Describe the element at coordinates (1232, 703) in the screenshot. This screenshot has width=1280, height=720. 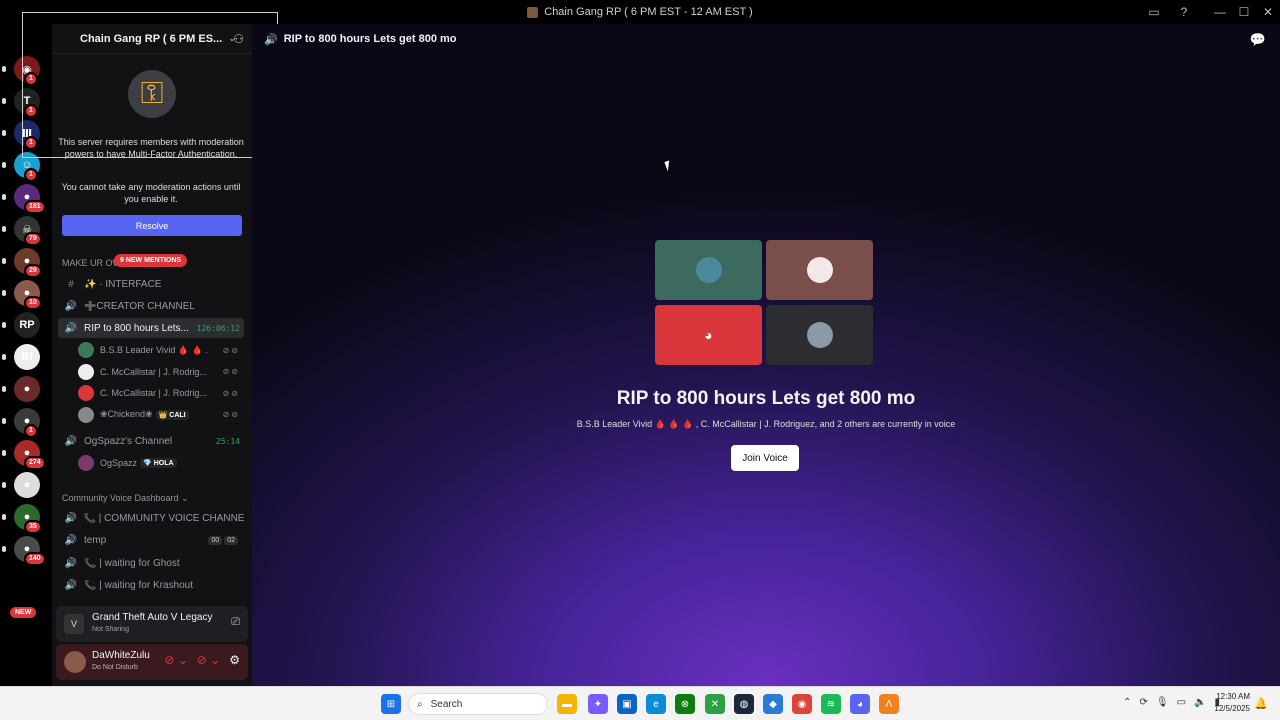
I see `clock: 12:30 AM 12/5/2025` at that location.